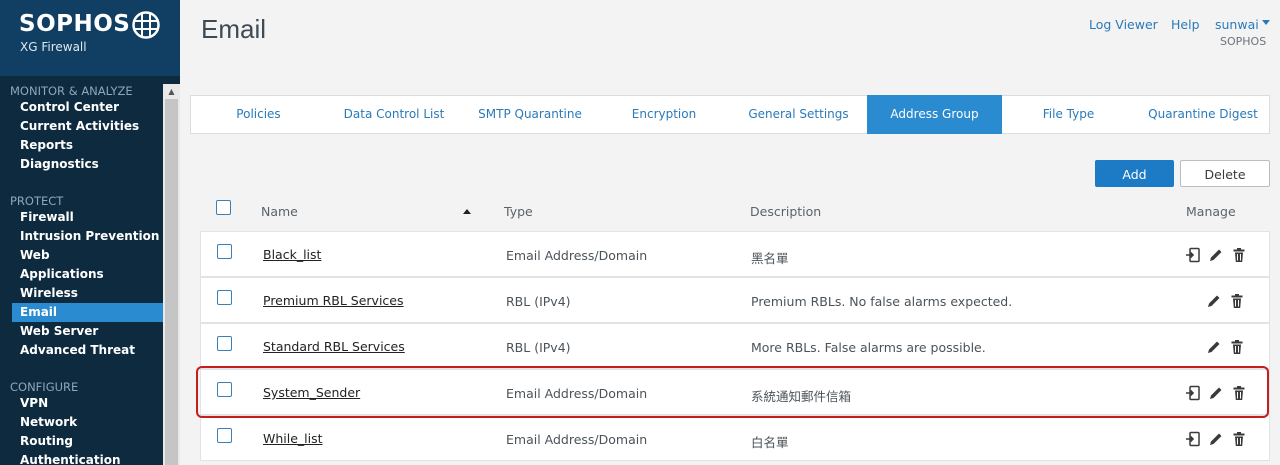 Image resolution: width=1280 pixels, height=465 pixels. What do you see at coordinates (87, 458) in the screenshot?
I see `sidebar-item-authentication: Authentication` at bounding box center [87, 458].